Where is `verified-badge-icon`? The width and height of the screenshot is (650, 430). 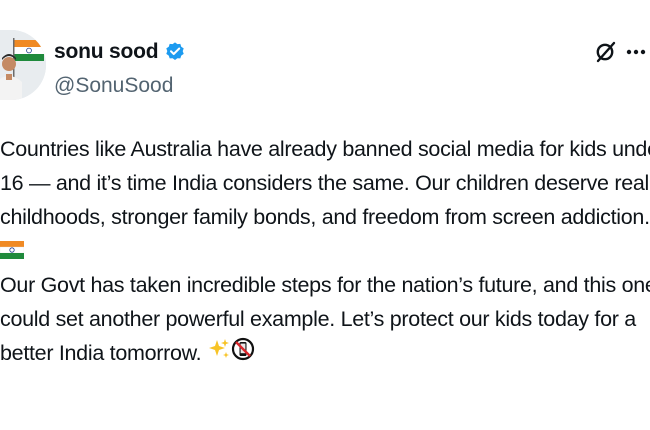 verified-badge-icon is located at coordinates (175, 52).